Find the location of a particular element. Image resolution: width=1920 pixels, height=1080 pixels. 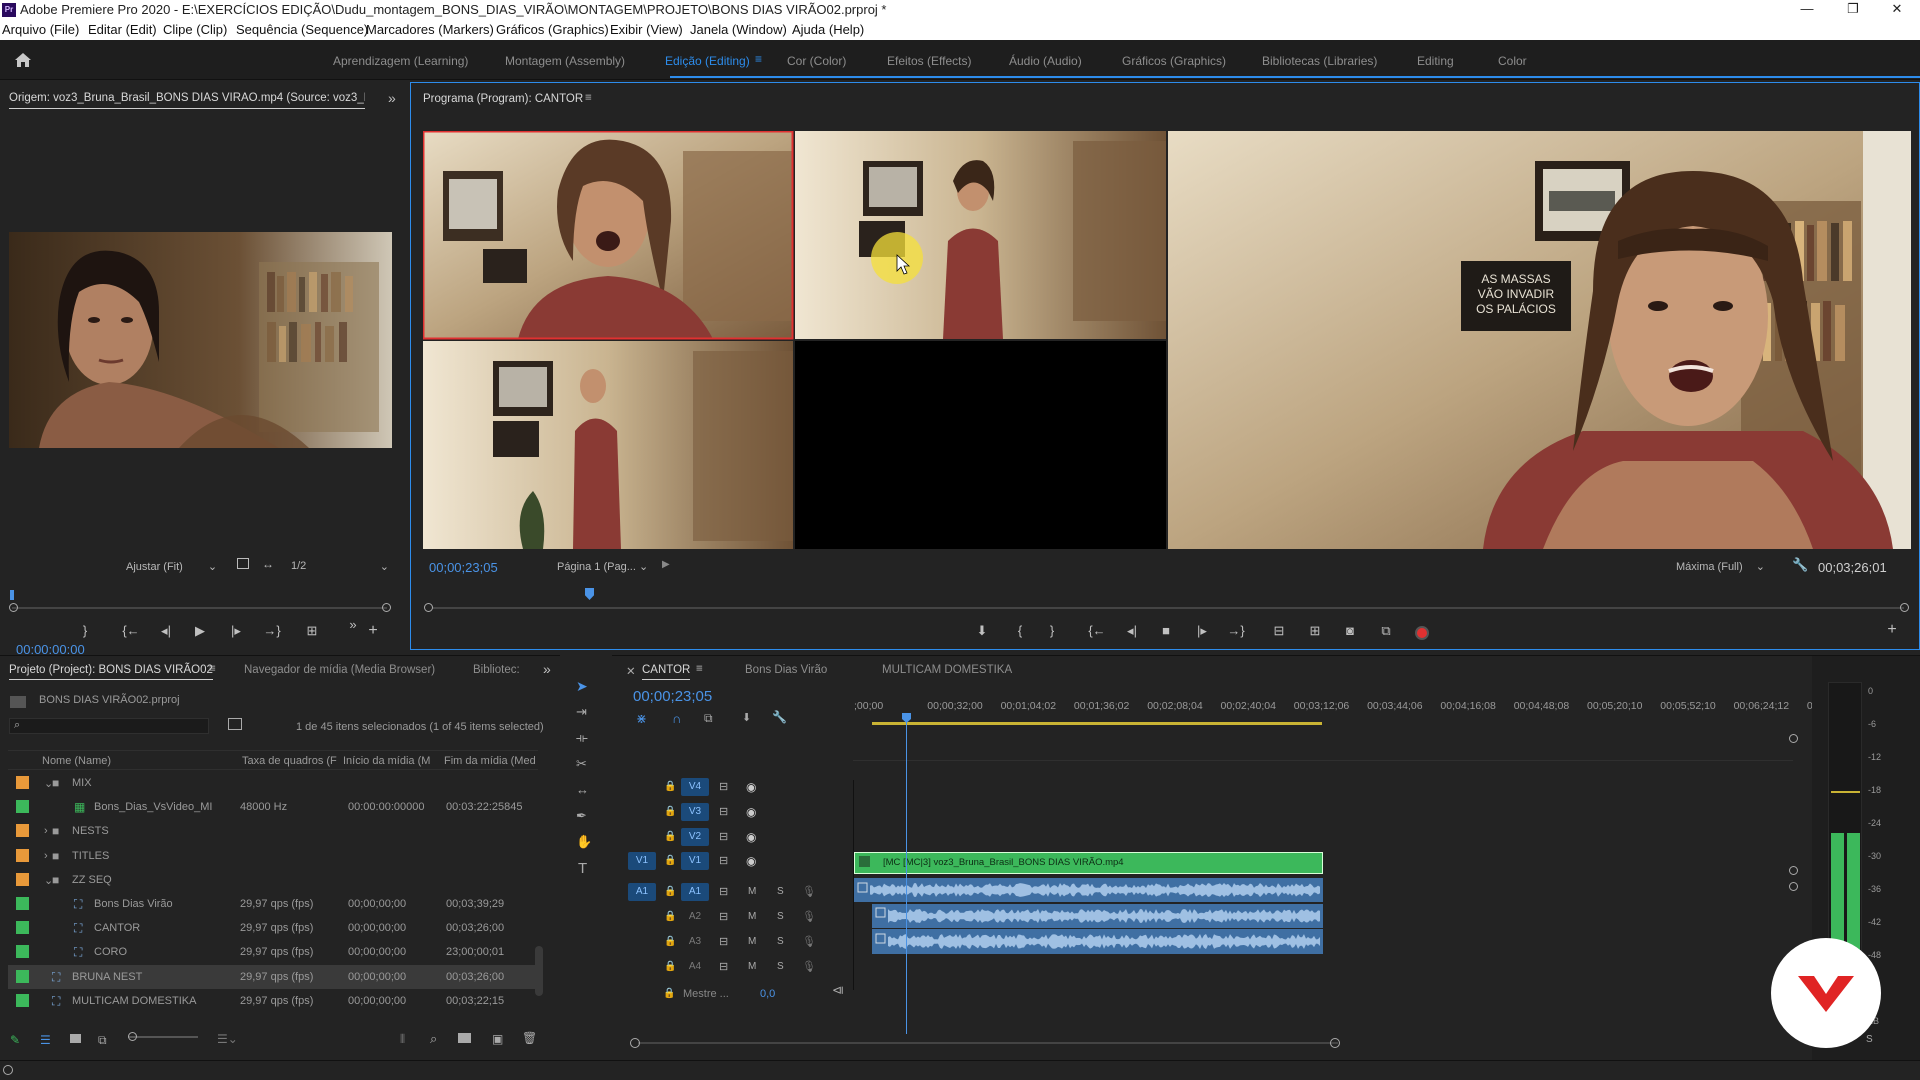

maximize-button: ❐ is located at coordinates (1853, 10).